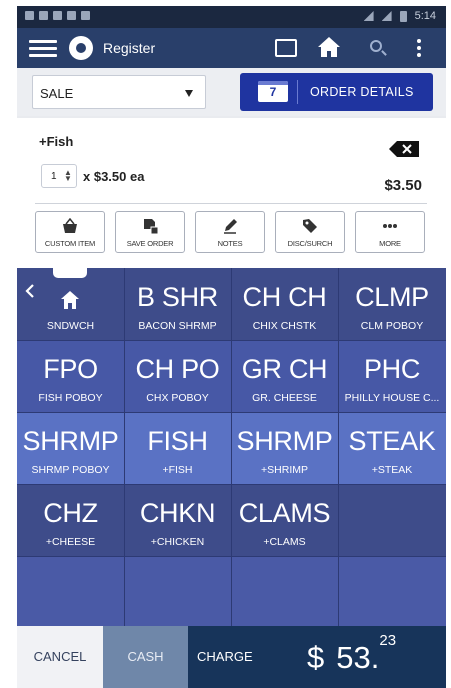 The width and height of the screenshot is (451, 688). What do you see at coordinates (189, 93) in the screenshot?
I see `dropdown-arrow-icon` at bounding box center [189, 93].